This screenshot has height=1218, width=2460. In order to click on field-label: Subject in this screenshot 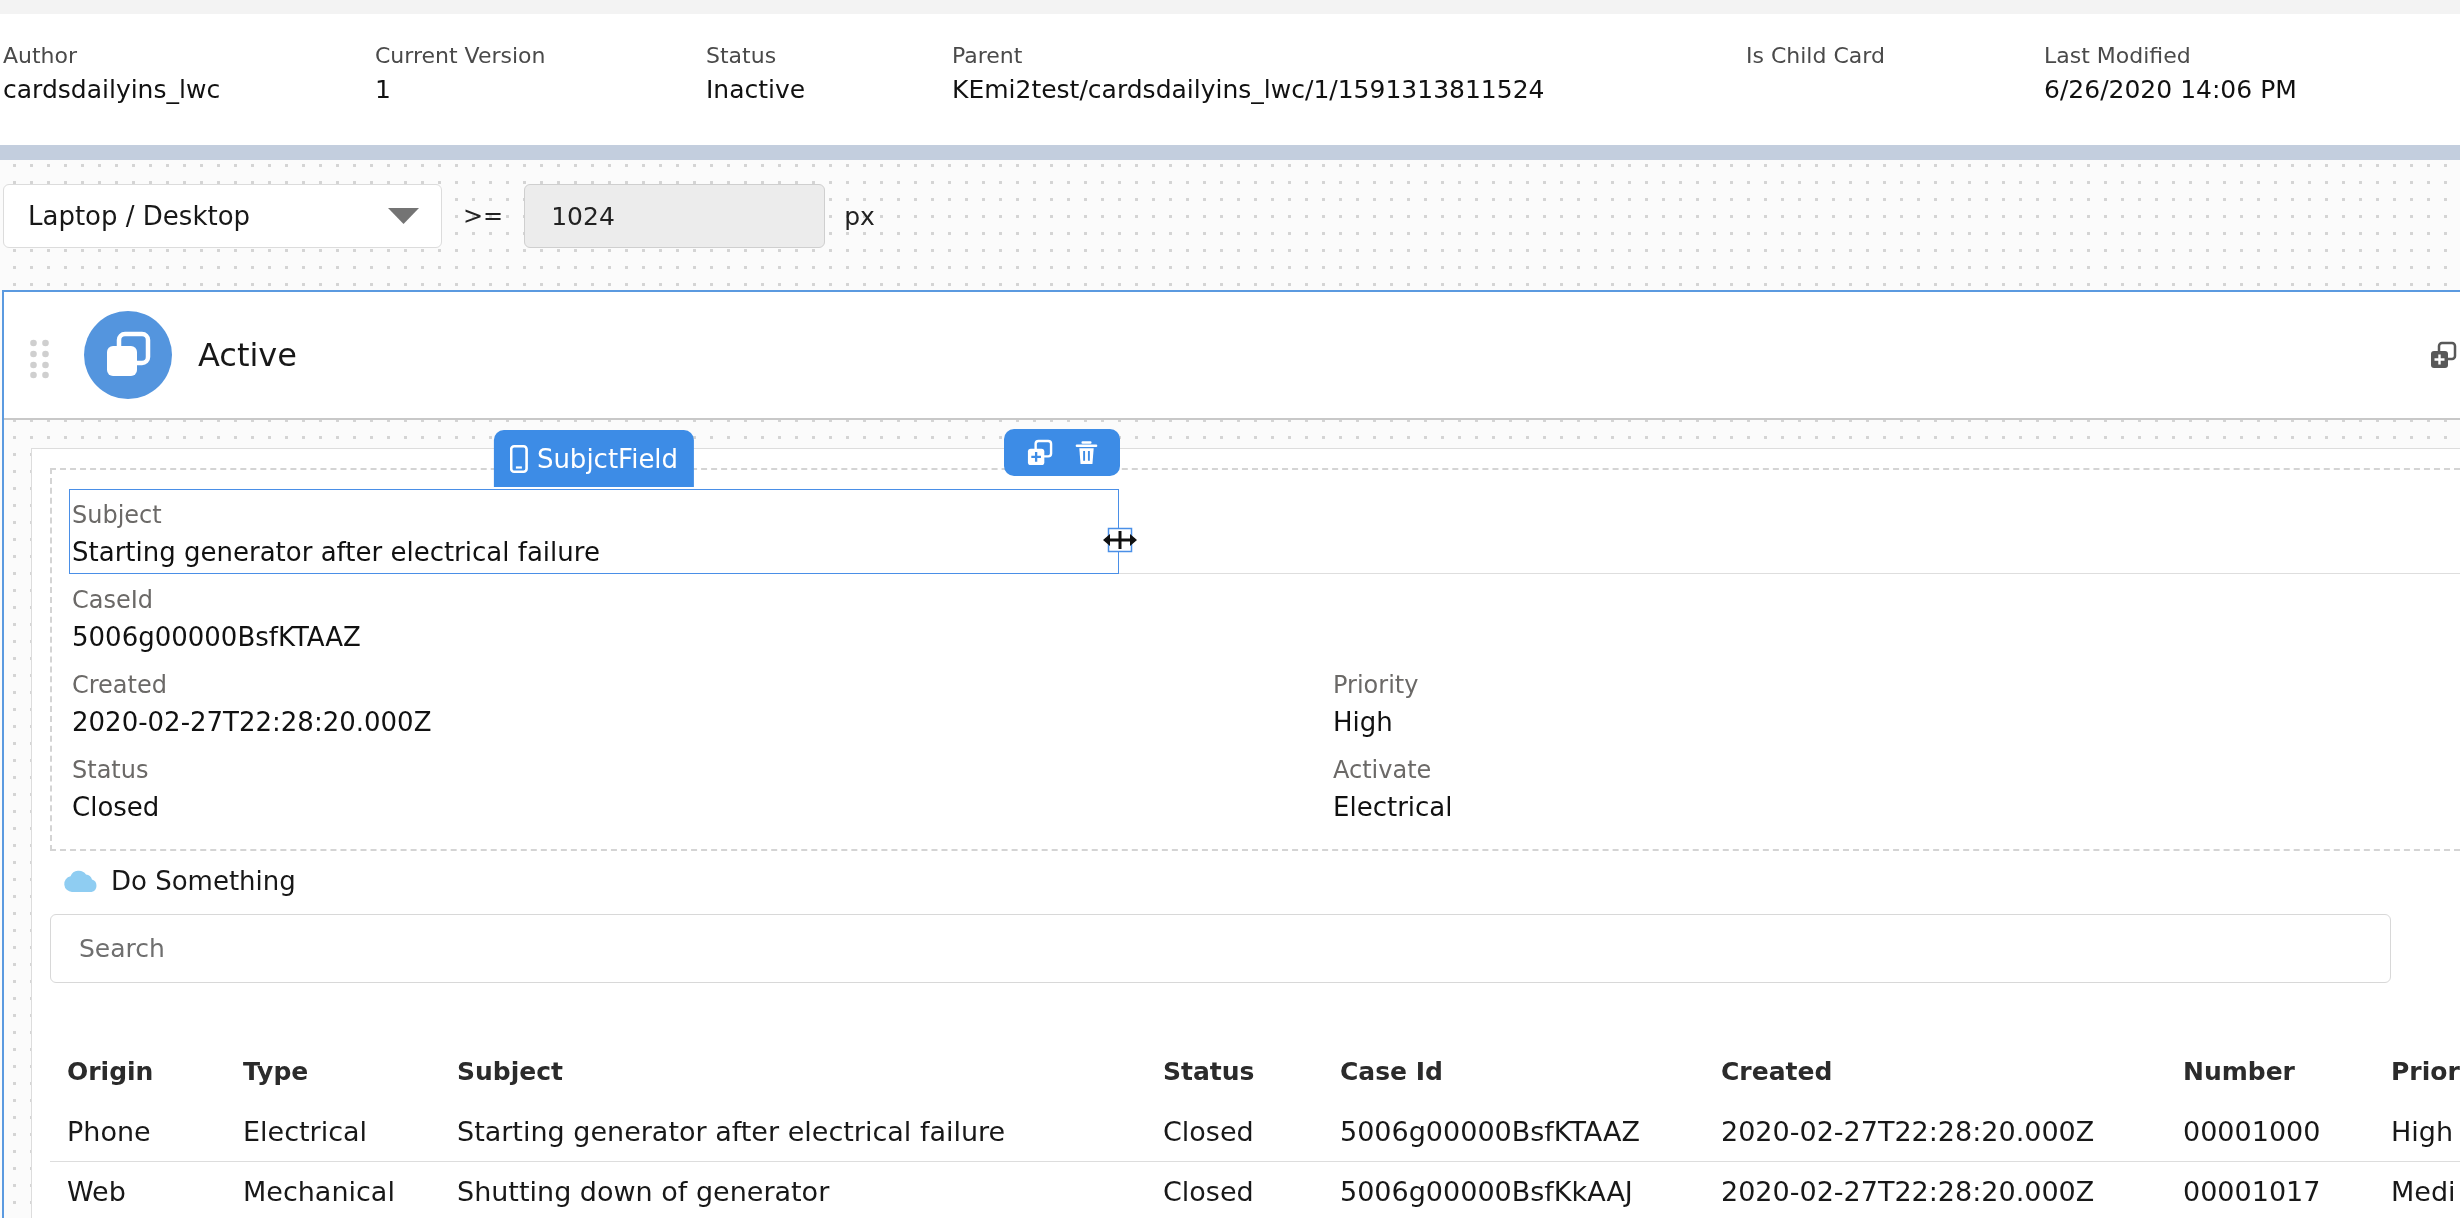, I will do `click(117, 515)`.